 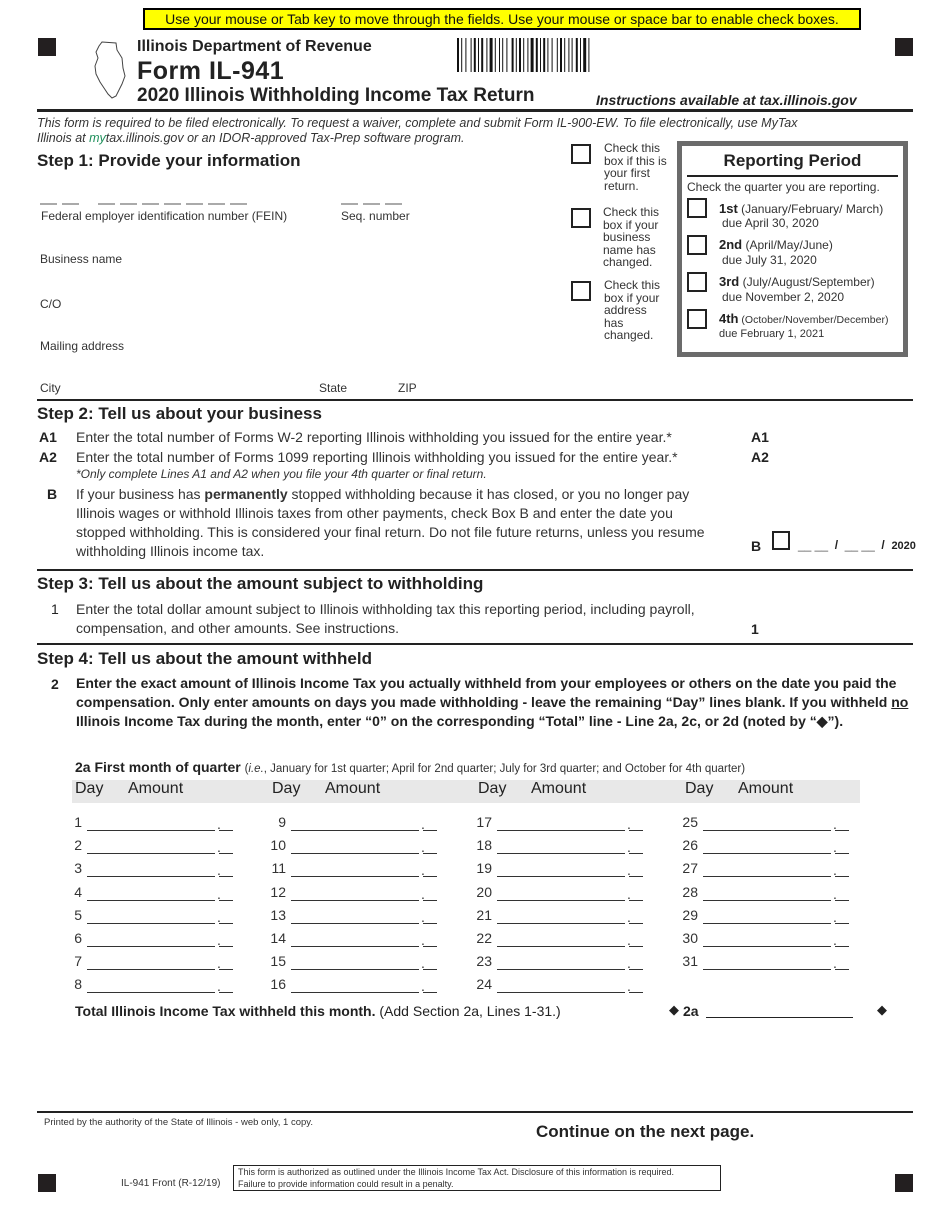 What do you see at coordinates (170, 371) in the screenshot?
I see `city-input` at bounding box center [170, 371].